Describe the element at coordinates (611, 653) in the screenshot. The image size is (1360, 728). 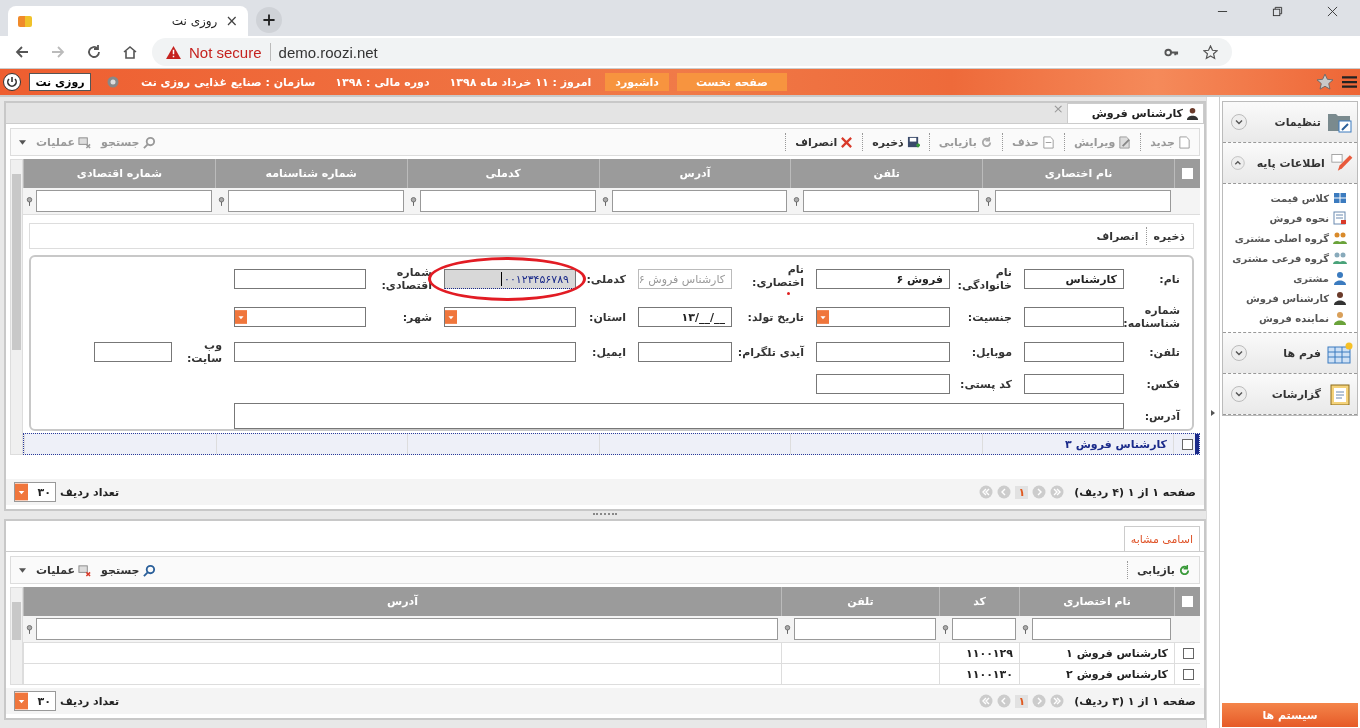
I see `table-row: کارشناس فروش ۱ ۱۱۰۰۱۲۹` at that location.